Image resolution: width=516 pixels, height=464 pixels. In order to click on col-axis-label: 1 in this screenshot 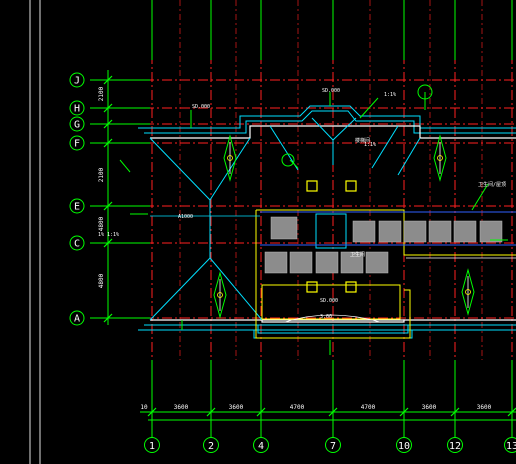, I will do `click(152, 446)`.